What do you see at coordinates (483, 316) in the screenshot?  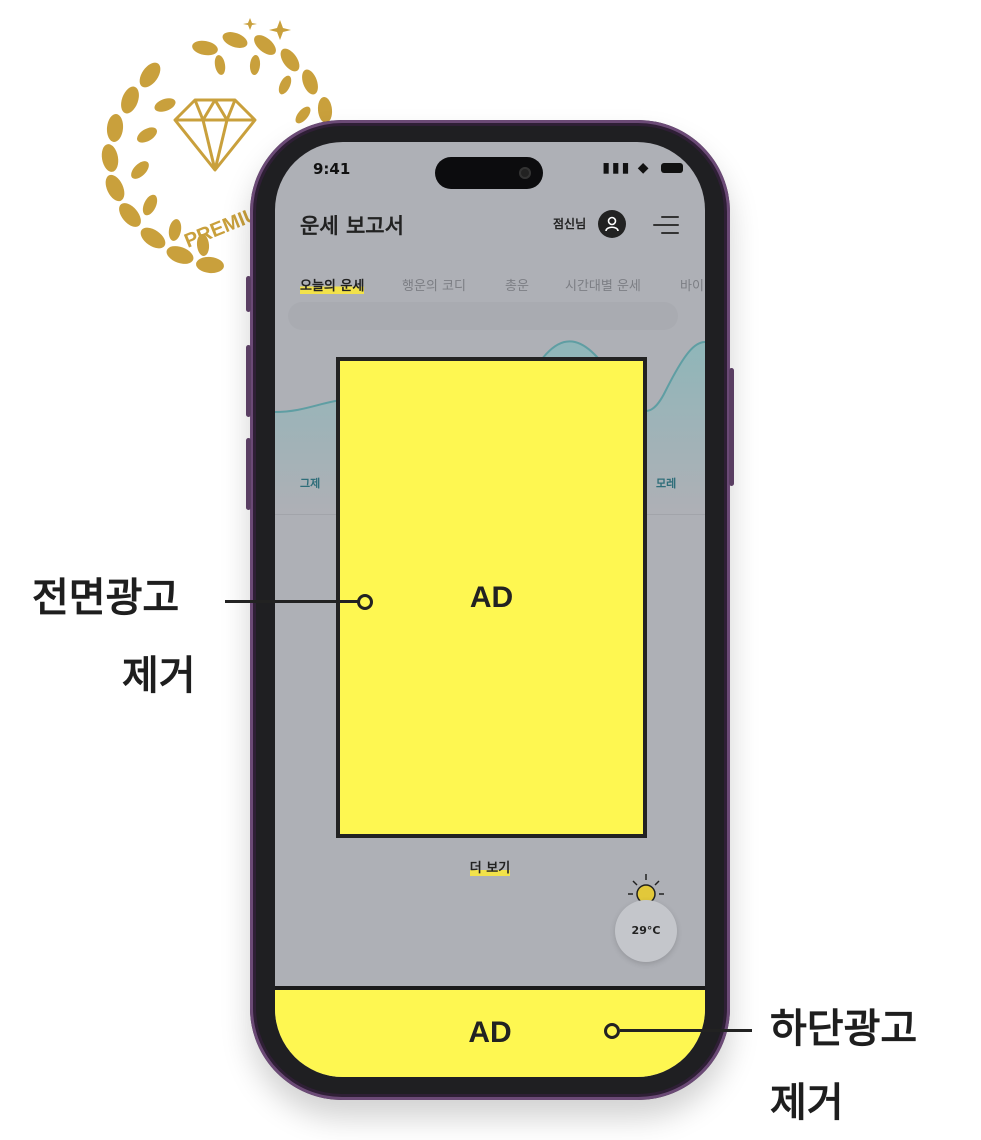 I see `filter-bar` at bounding box center [483, 316].